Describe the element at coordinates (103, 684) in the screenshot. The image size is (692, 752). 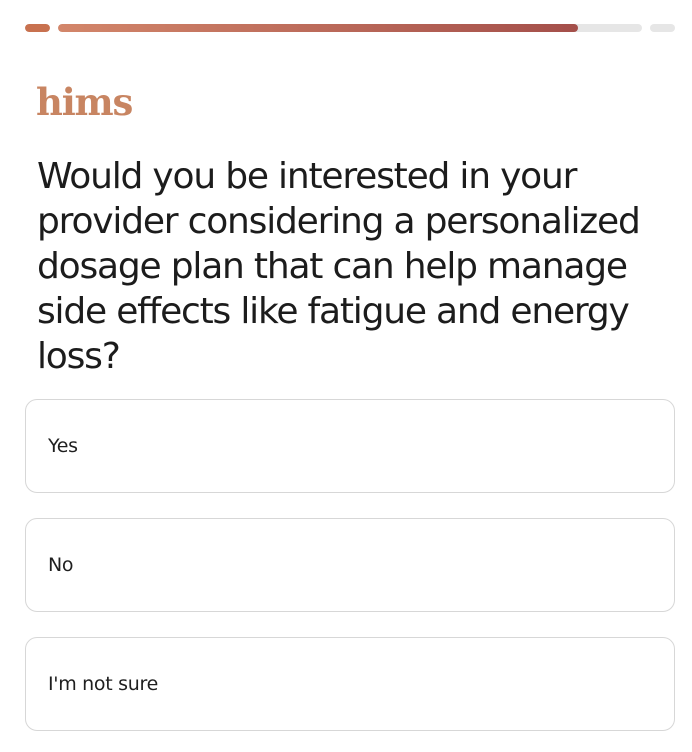
I see `option-not-sure-label: I'm not sure` at that location.